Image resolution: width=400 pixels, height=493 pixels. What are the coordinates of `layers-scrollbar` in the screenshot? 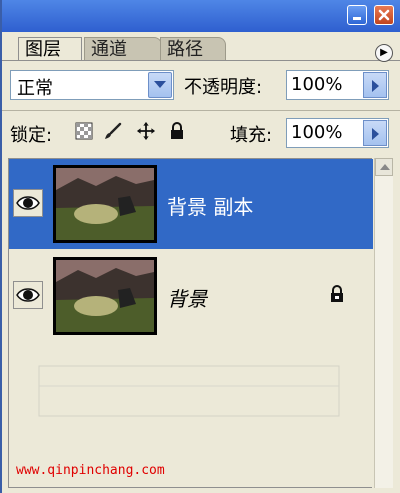 It's located at (383, 323).